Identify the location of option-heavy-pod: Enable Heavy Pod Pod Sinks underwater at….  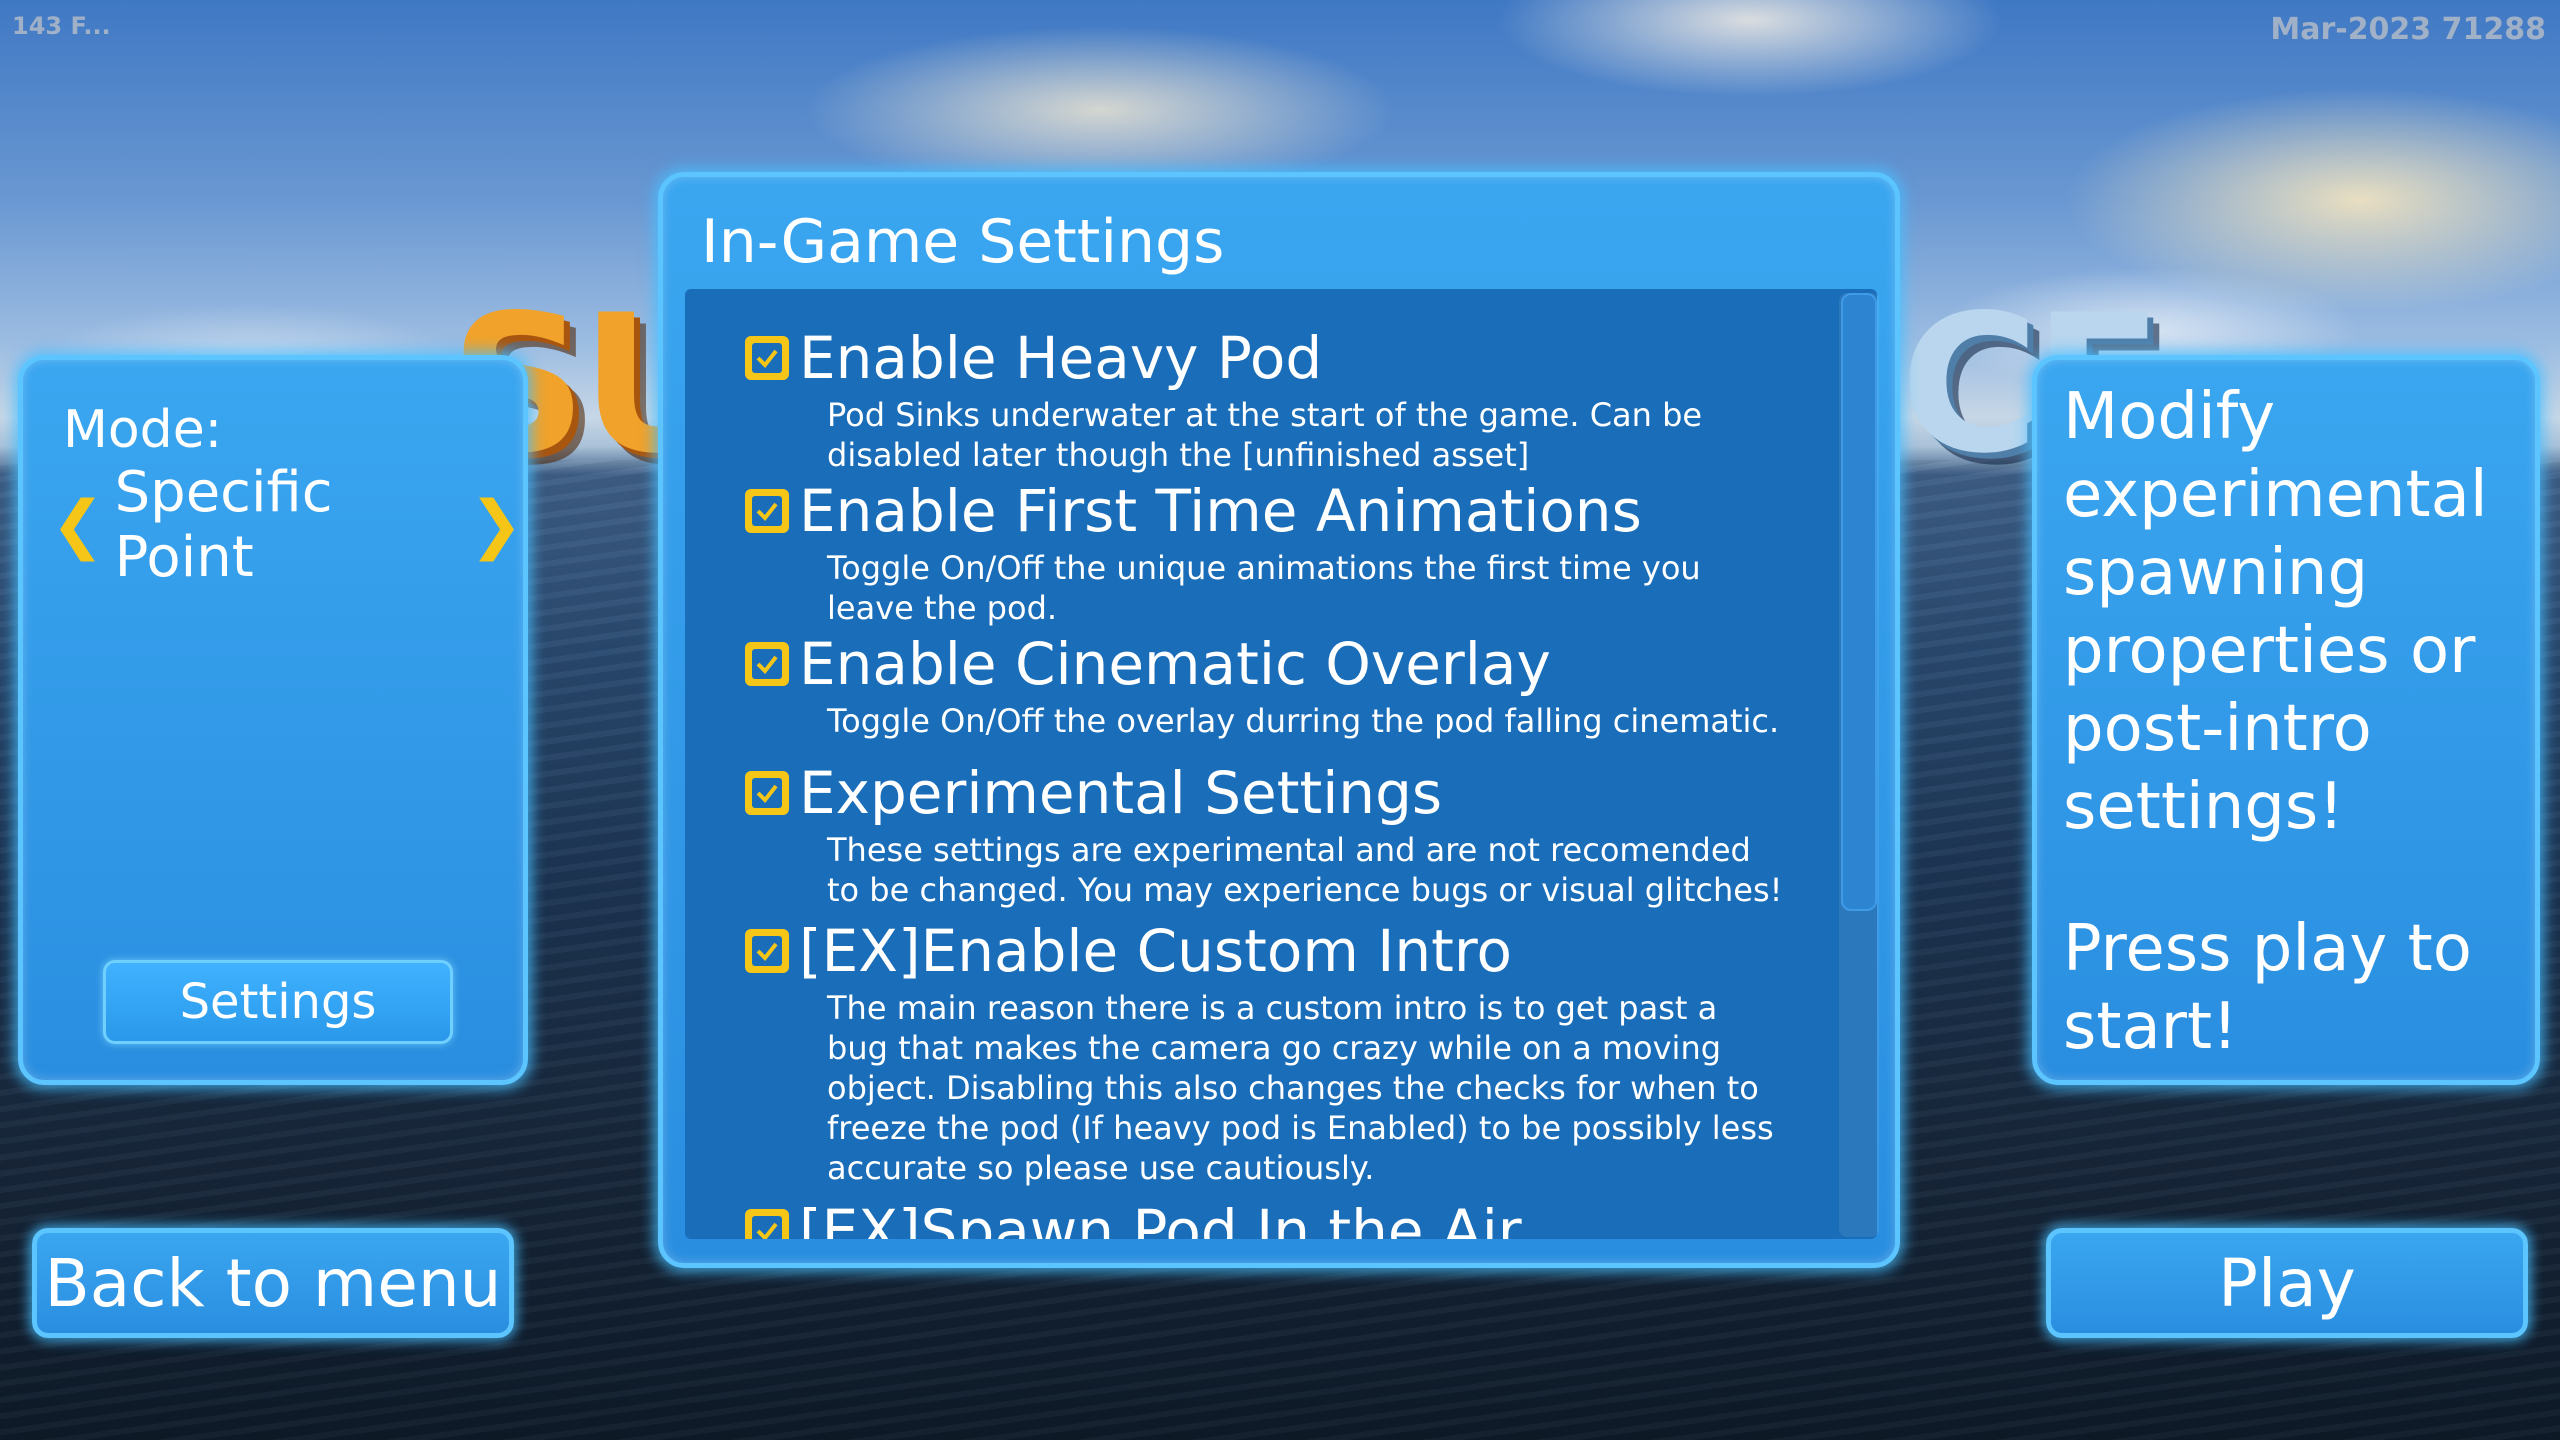
(1275, 402).